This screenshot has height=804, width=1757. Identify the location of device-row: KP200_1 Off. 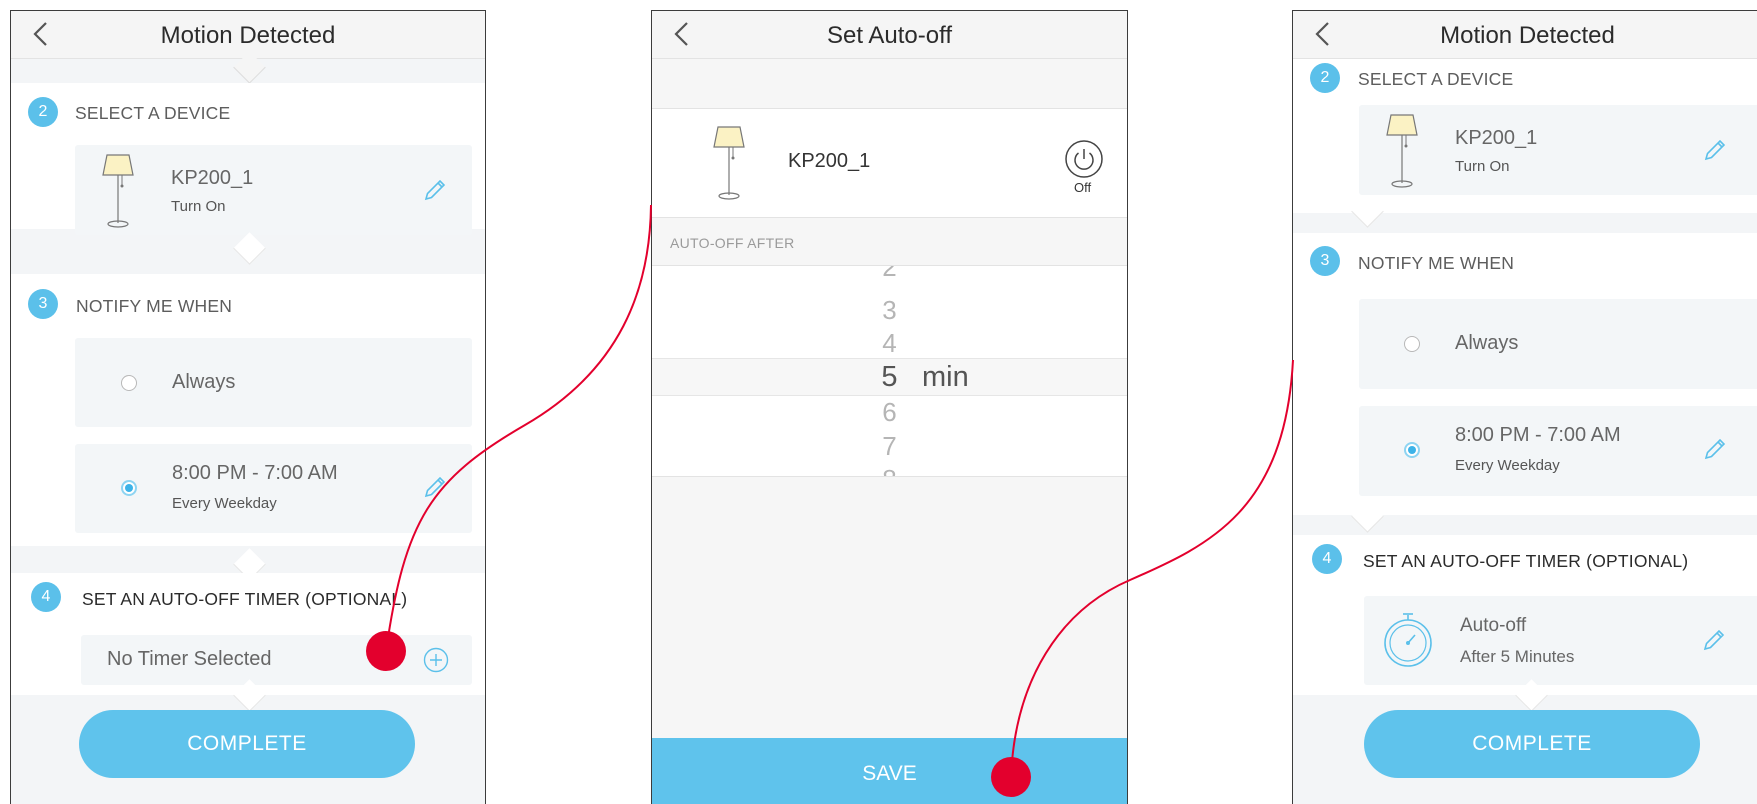
(889, 163).